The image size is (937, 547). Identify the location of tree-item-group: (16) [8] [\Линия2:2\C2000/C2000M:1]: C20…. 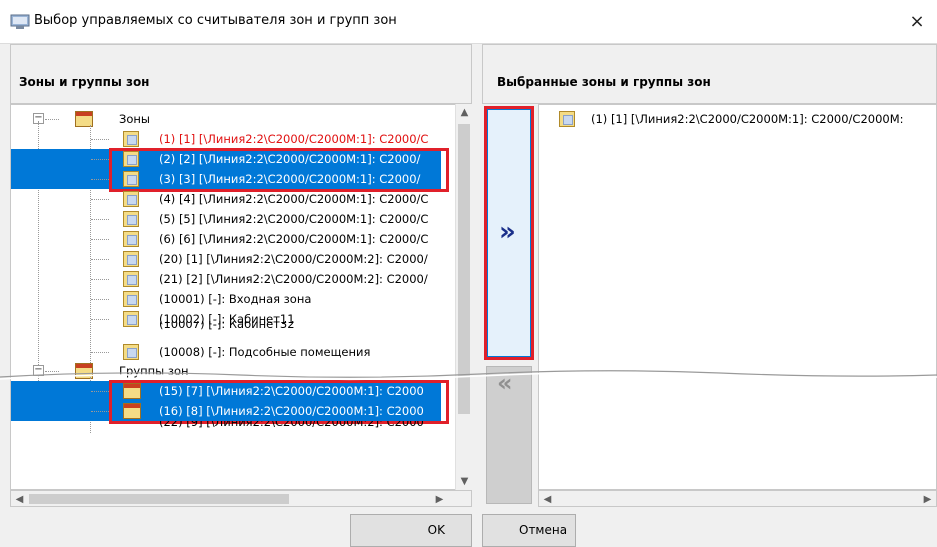
(226, 411).